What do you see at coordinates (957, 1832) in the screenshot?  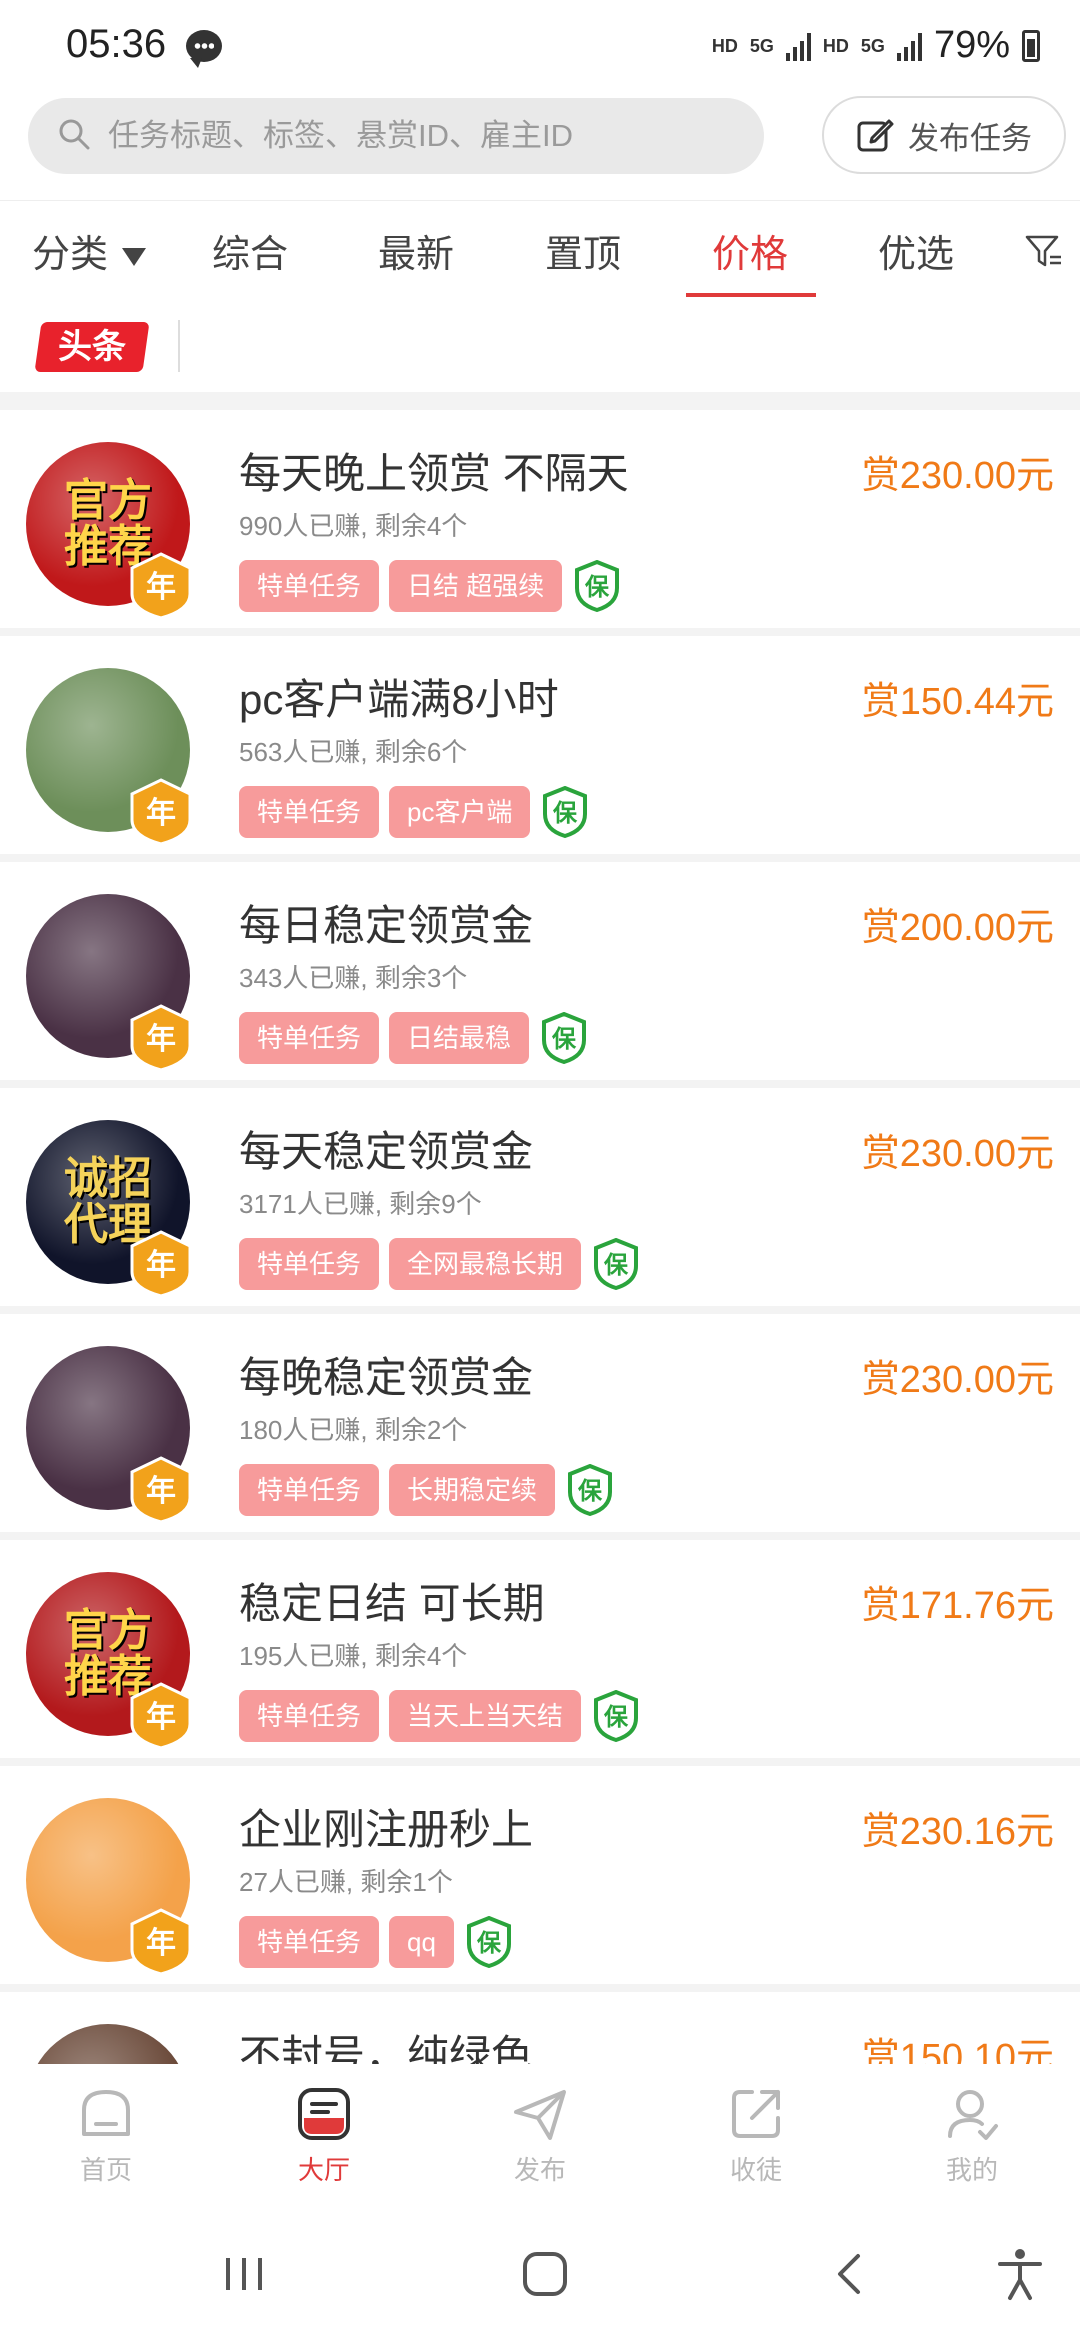 I see `task-reward: 赏230.16元` at bounding box center [957, 1832].